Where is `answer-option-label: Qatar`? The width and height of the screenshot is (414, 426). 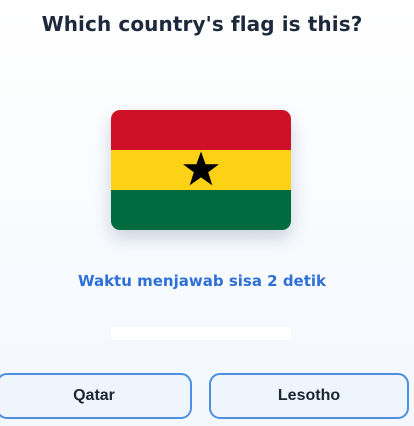
answer-option-label: Qatar is located at coordinates (94, 395).